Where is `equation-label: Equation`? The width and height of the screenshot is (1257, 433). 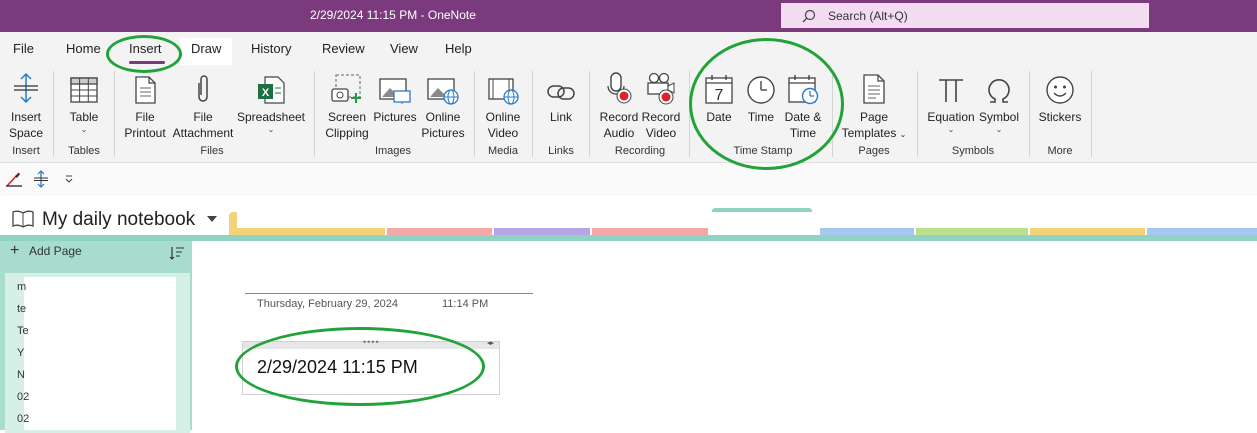 equation-label: Equation is located at coordinates (951, 117).